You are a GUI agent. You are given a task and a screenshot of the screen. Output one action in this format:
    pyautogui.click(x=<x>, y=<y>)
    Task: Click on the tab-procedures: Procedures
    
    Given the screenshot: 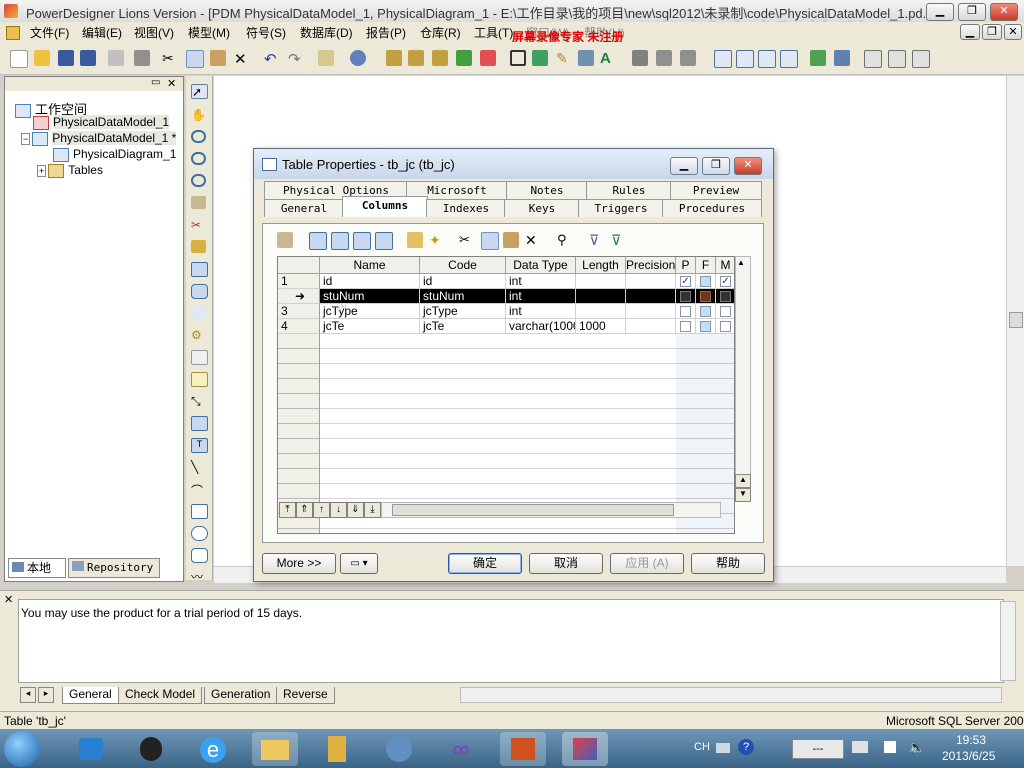 What is the action you would take?
    pyautogui.click(x=712, y=208)
    